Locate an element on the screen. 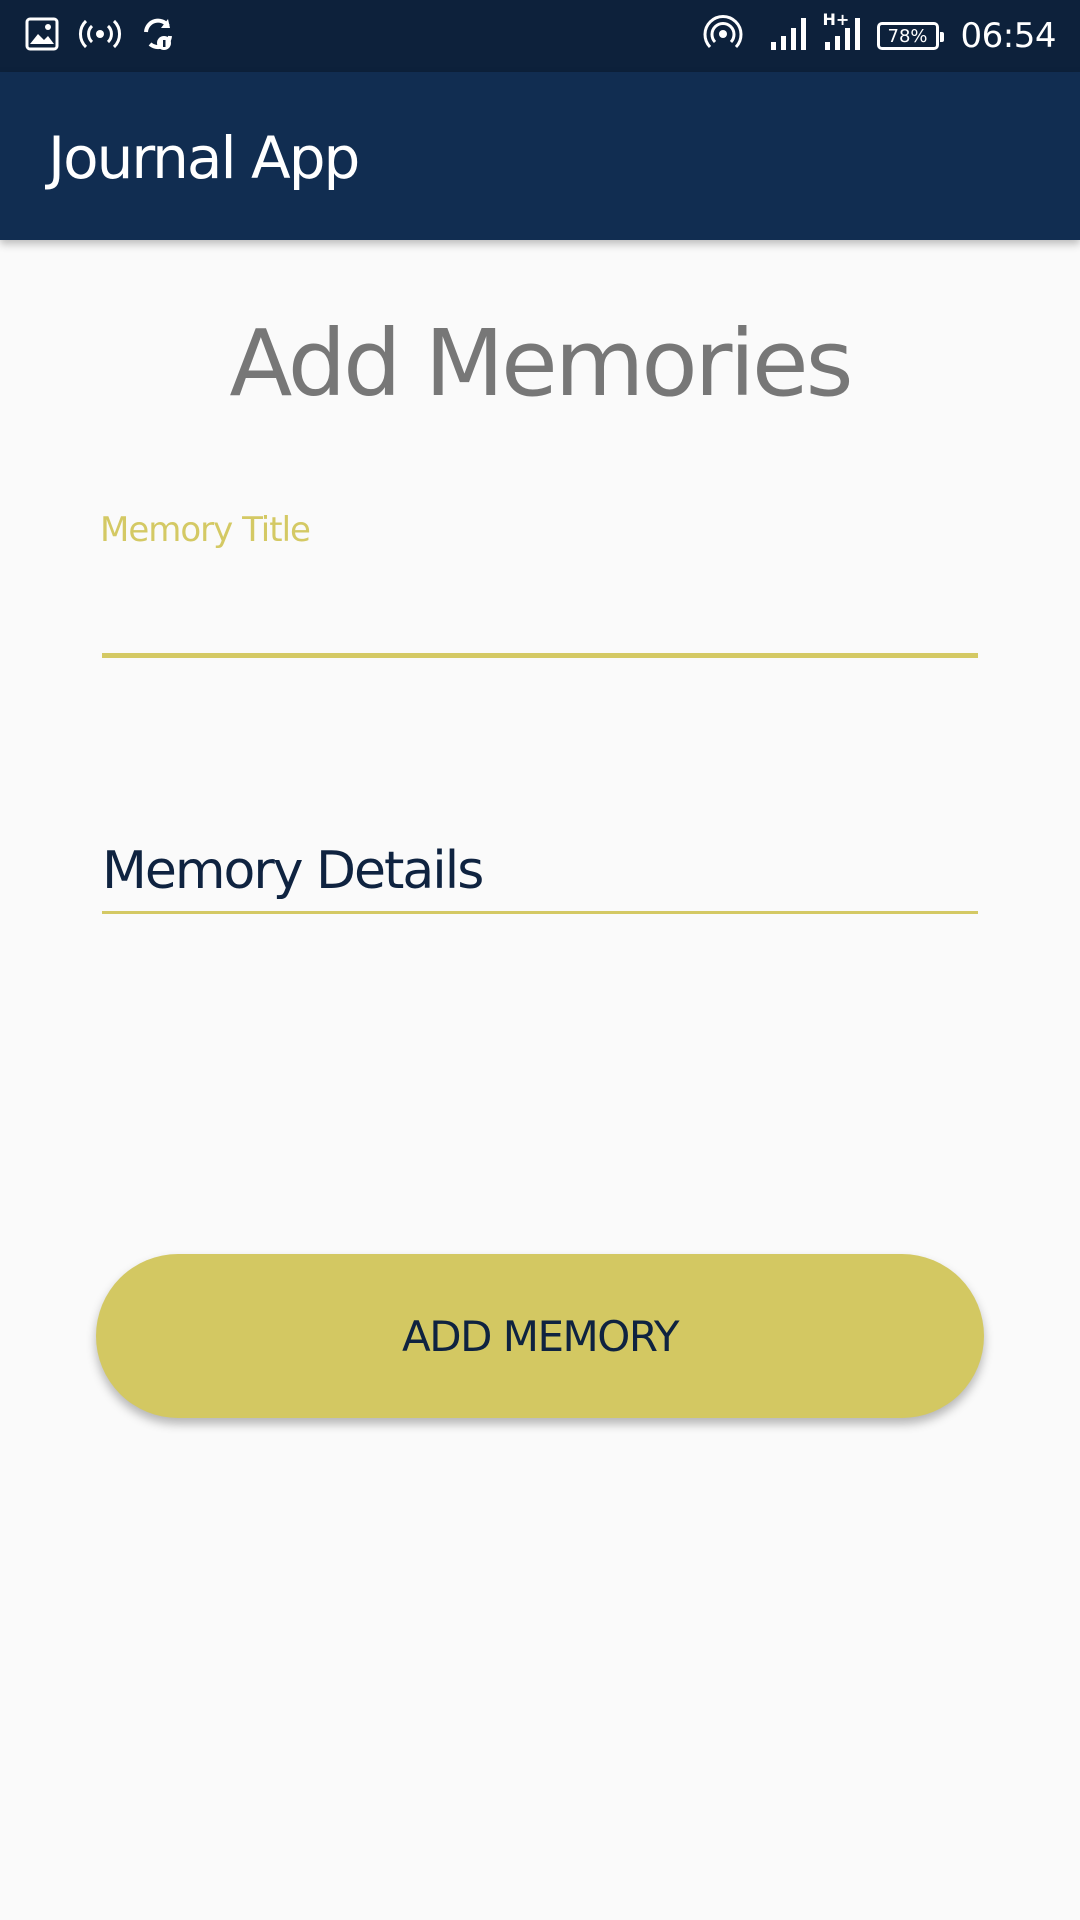 Image resolution: width=1080 pixels, height=1920 pixels. hotspot-icon is located at coordinates (100, 36).